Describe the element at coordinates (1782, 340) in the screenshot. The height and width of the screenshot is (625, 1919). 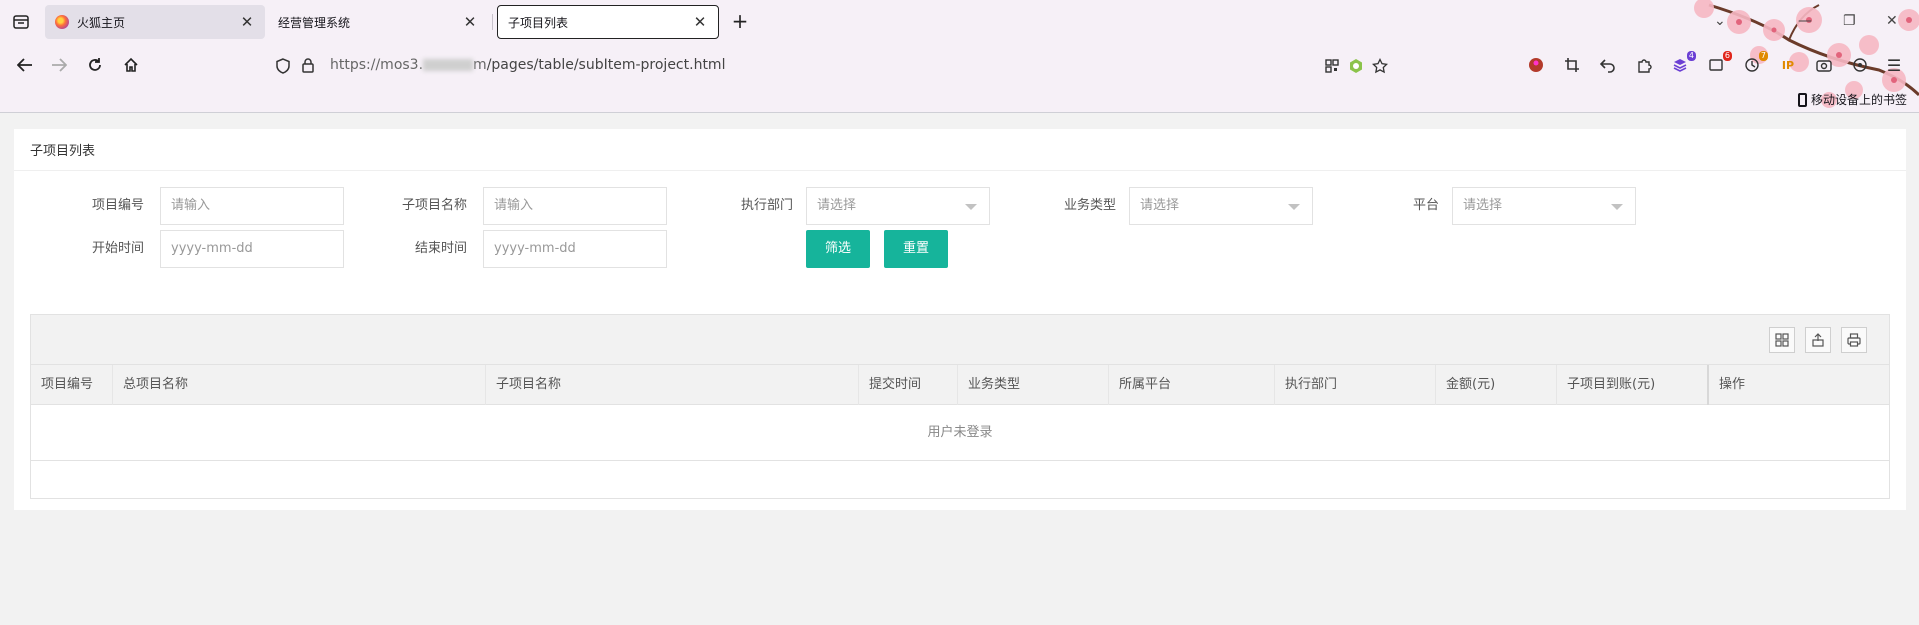
I see `columns-toggle-icon` at that location.